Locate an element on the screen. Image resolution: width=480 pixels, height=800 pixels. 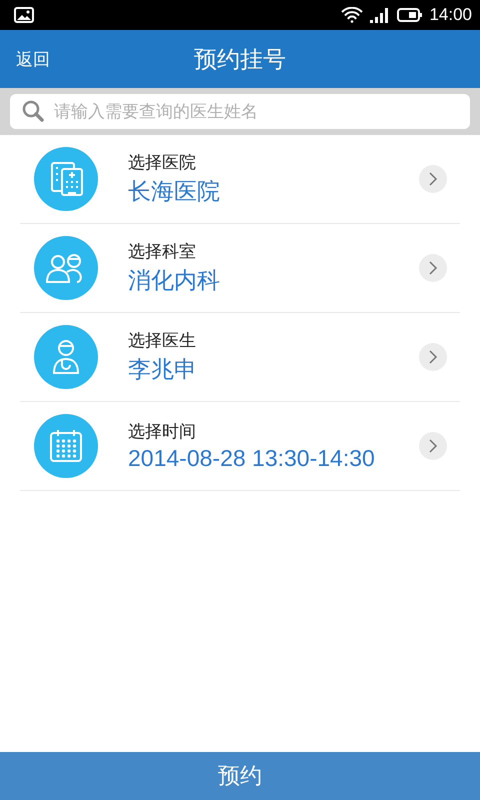
hospital-icon is located at coordinates (66, 179).